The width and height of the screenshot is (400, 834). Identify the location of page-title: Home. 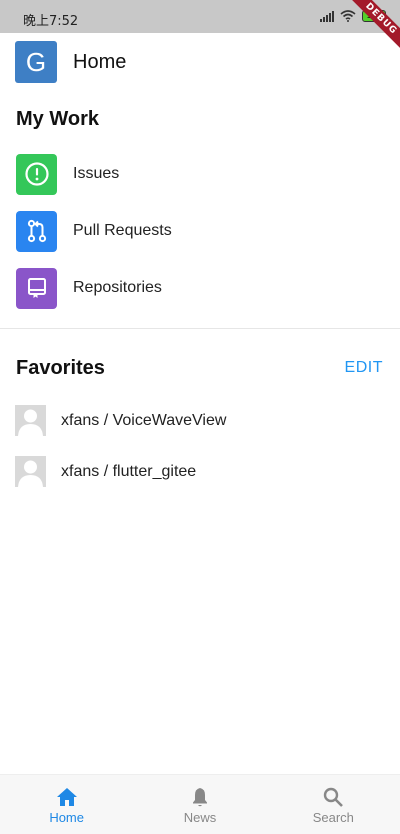
(100, 61).